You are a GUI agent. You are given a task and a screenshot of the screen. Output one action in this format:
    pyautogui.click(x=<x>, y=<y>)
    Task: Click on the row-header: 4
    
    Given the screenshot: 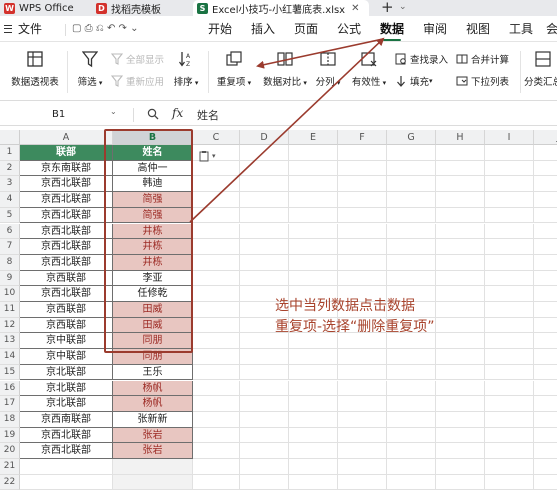 What is the action you would take?
    pyautogui.click(x=10, y=200)
    